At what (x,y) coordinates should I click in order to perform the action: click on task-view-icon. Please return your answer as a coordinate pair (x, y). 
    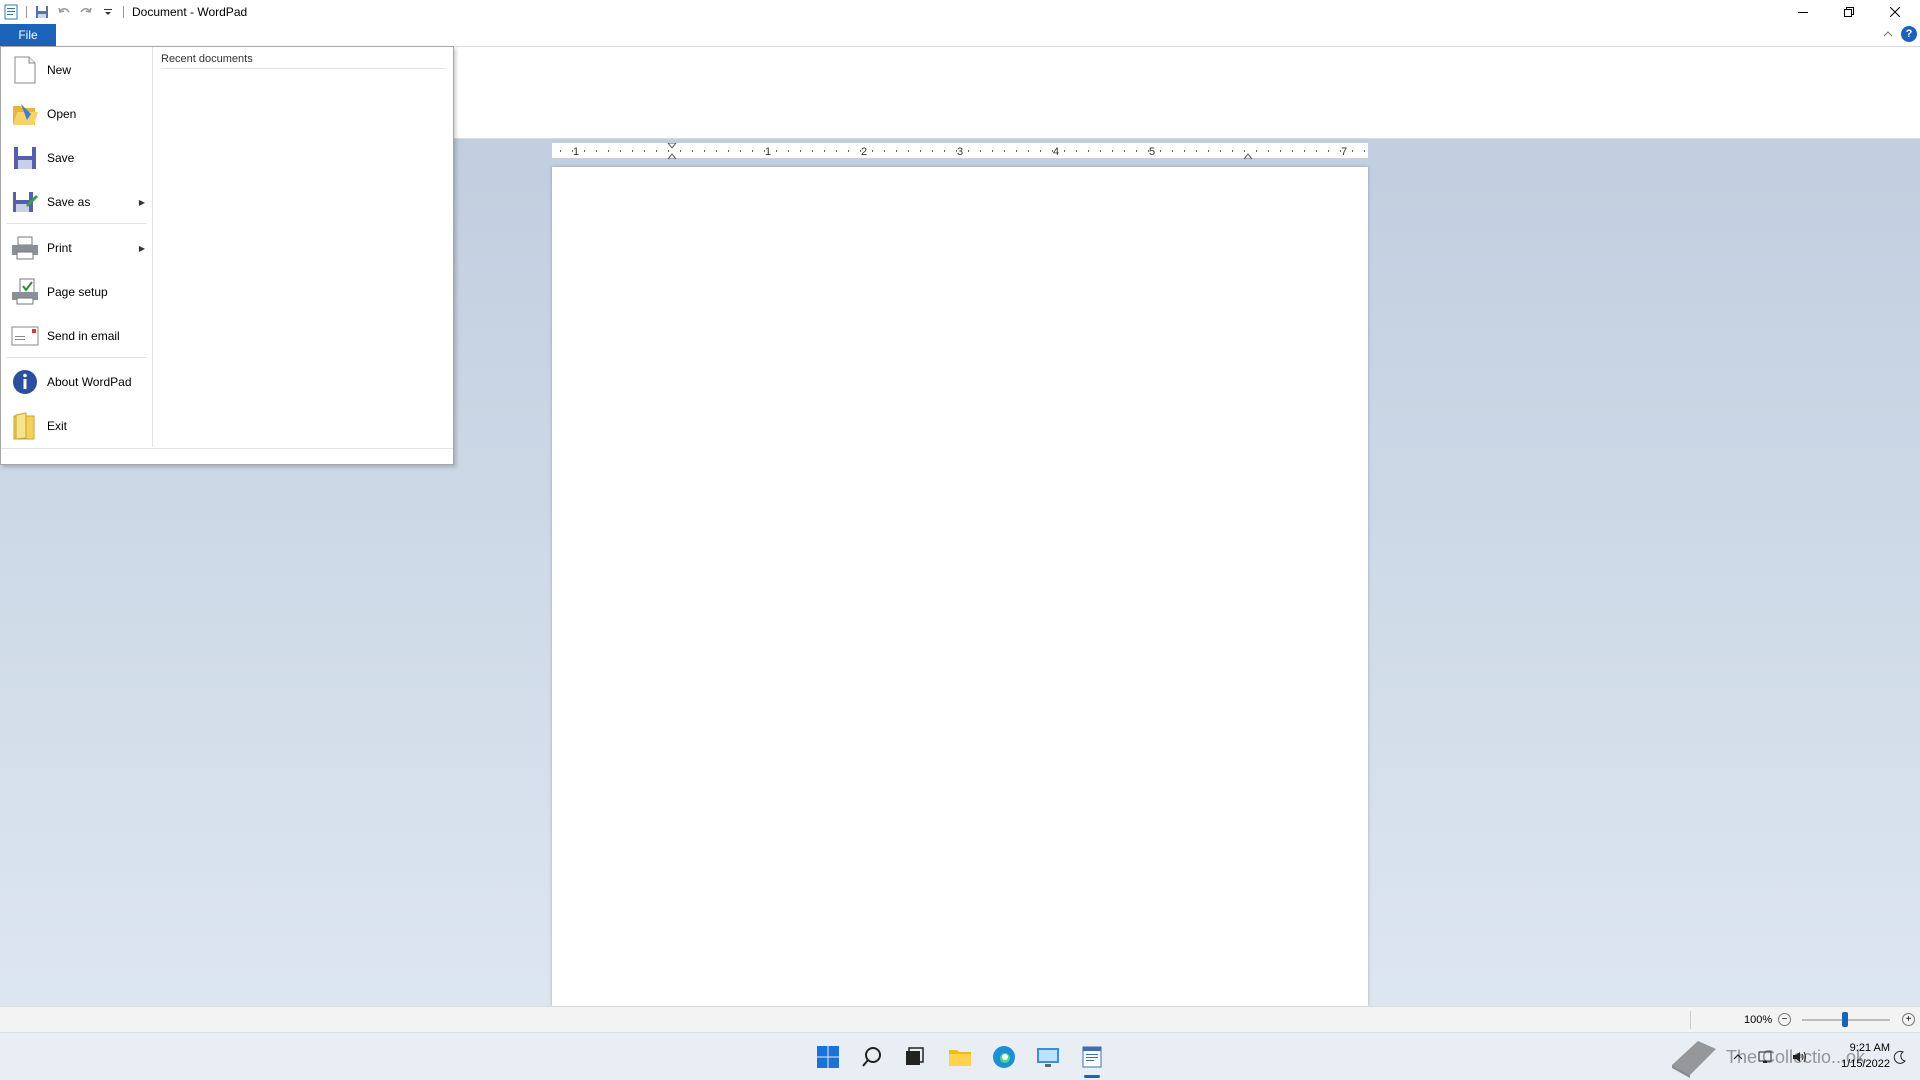
    Looking at the image, I should click on (914, 1057).